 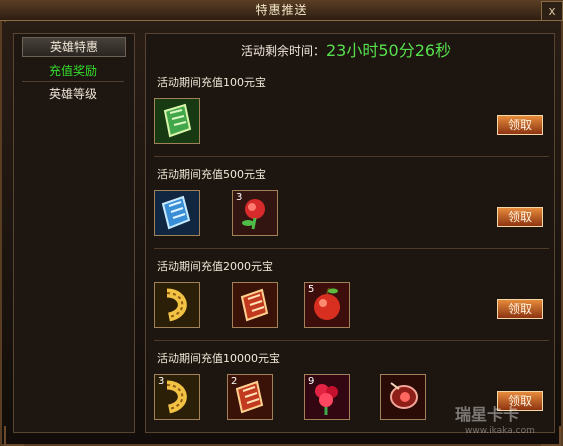 I want to click on rose-icon: 3, so click(x=255, y=213).